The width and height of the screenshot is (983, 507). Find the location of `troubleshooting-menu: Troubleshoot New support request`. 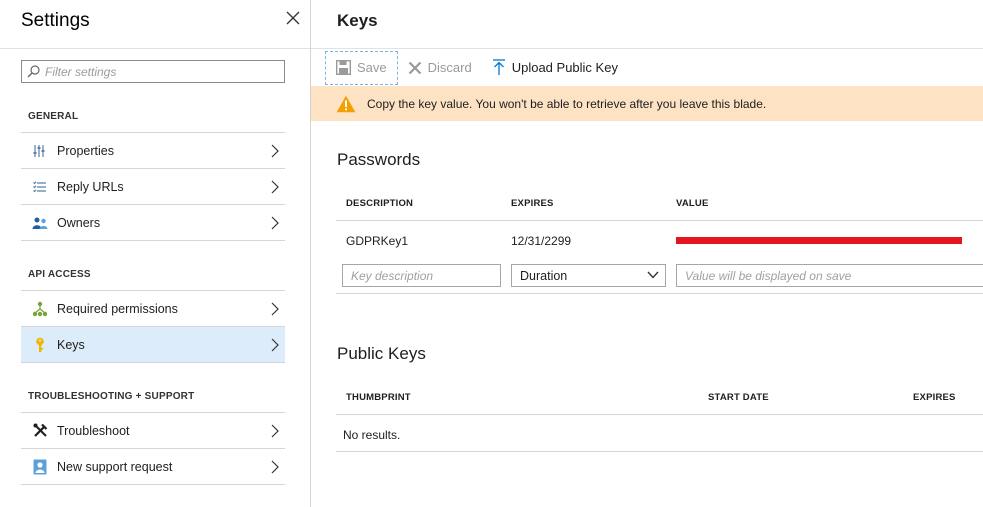

troubleshooting-menu: Troubleshoot New support request is located at coordinates (153, 448).